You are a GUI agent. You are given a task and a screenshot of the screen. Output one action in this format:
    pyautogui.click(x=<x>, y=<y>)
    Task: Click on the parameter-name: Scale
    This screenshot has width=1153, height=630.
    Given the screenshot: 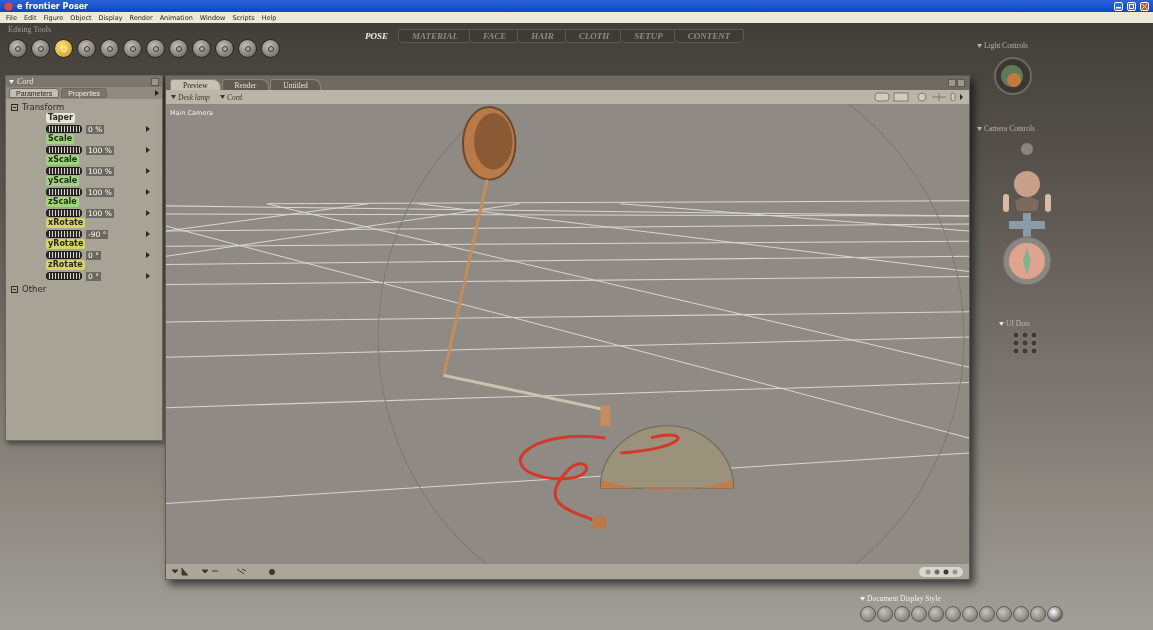 What is the action you would take?
    pyautogui.click(x=60, y=139)
    